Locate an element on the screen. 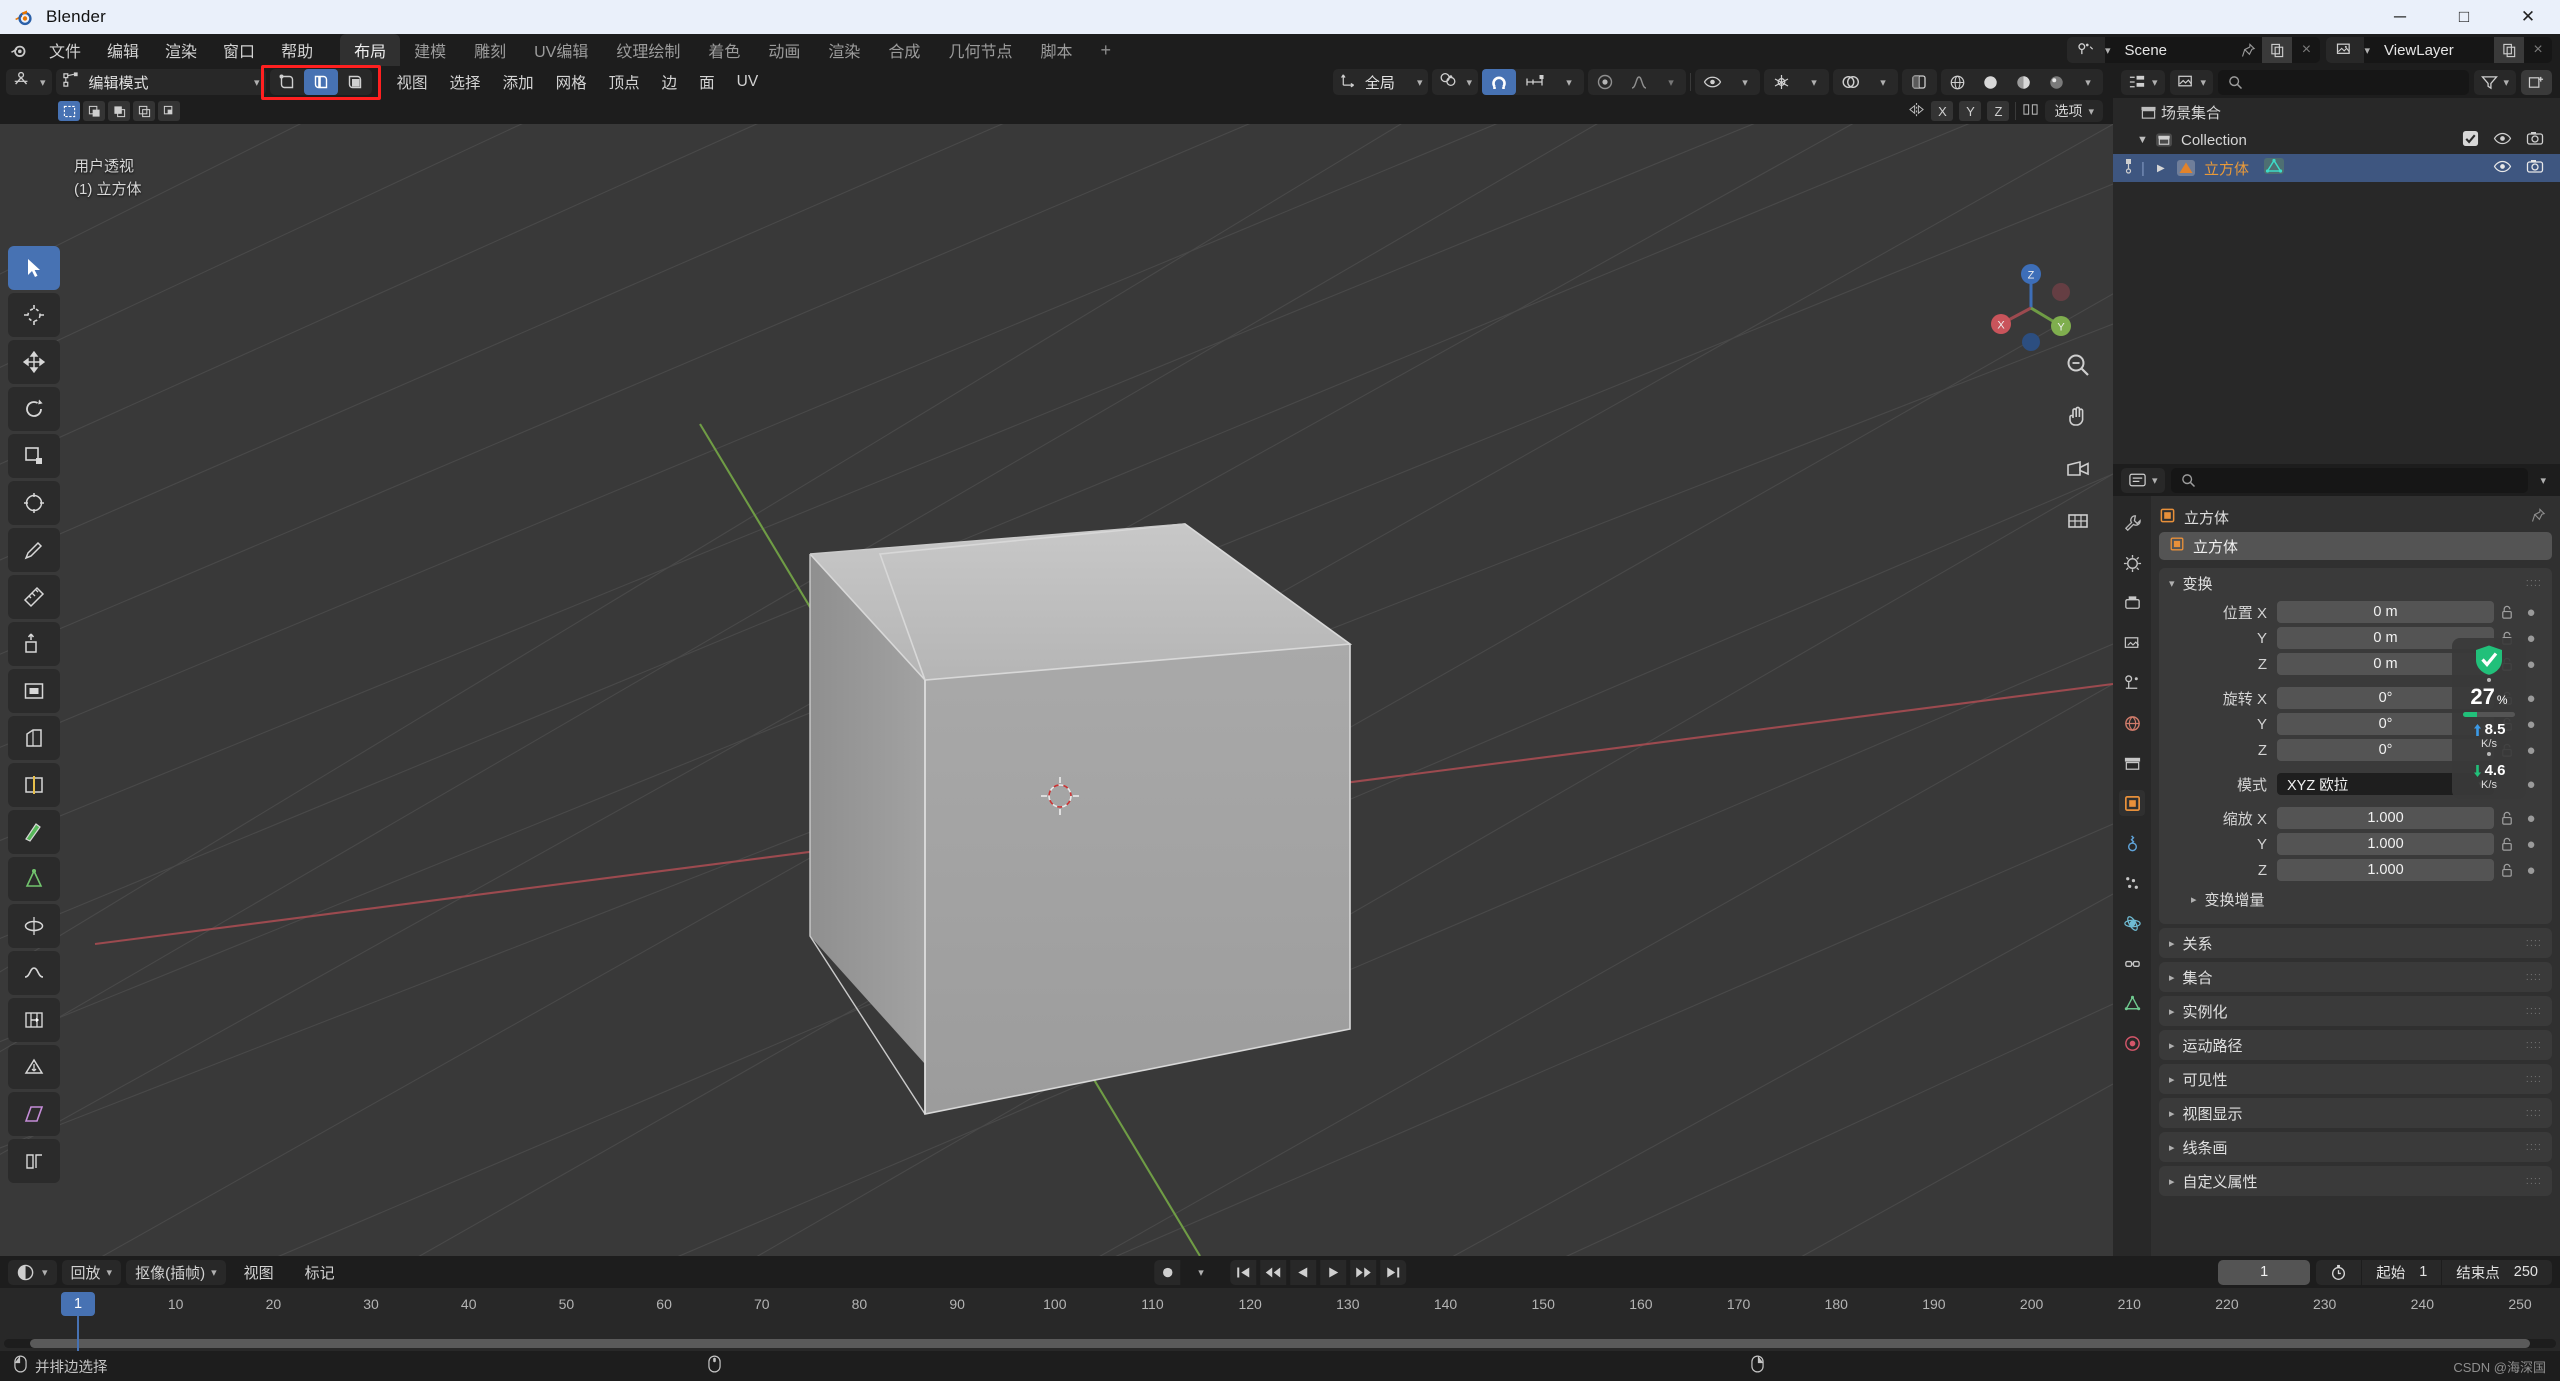 The image size is (2560, 1381). cube-camera-icon is located at coordinates (2535, 168).